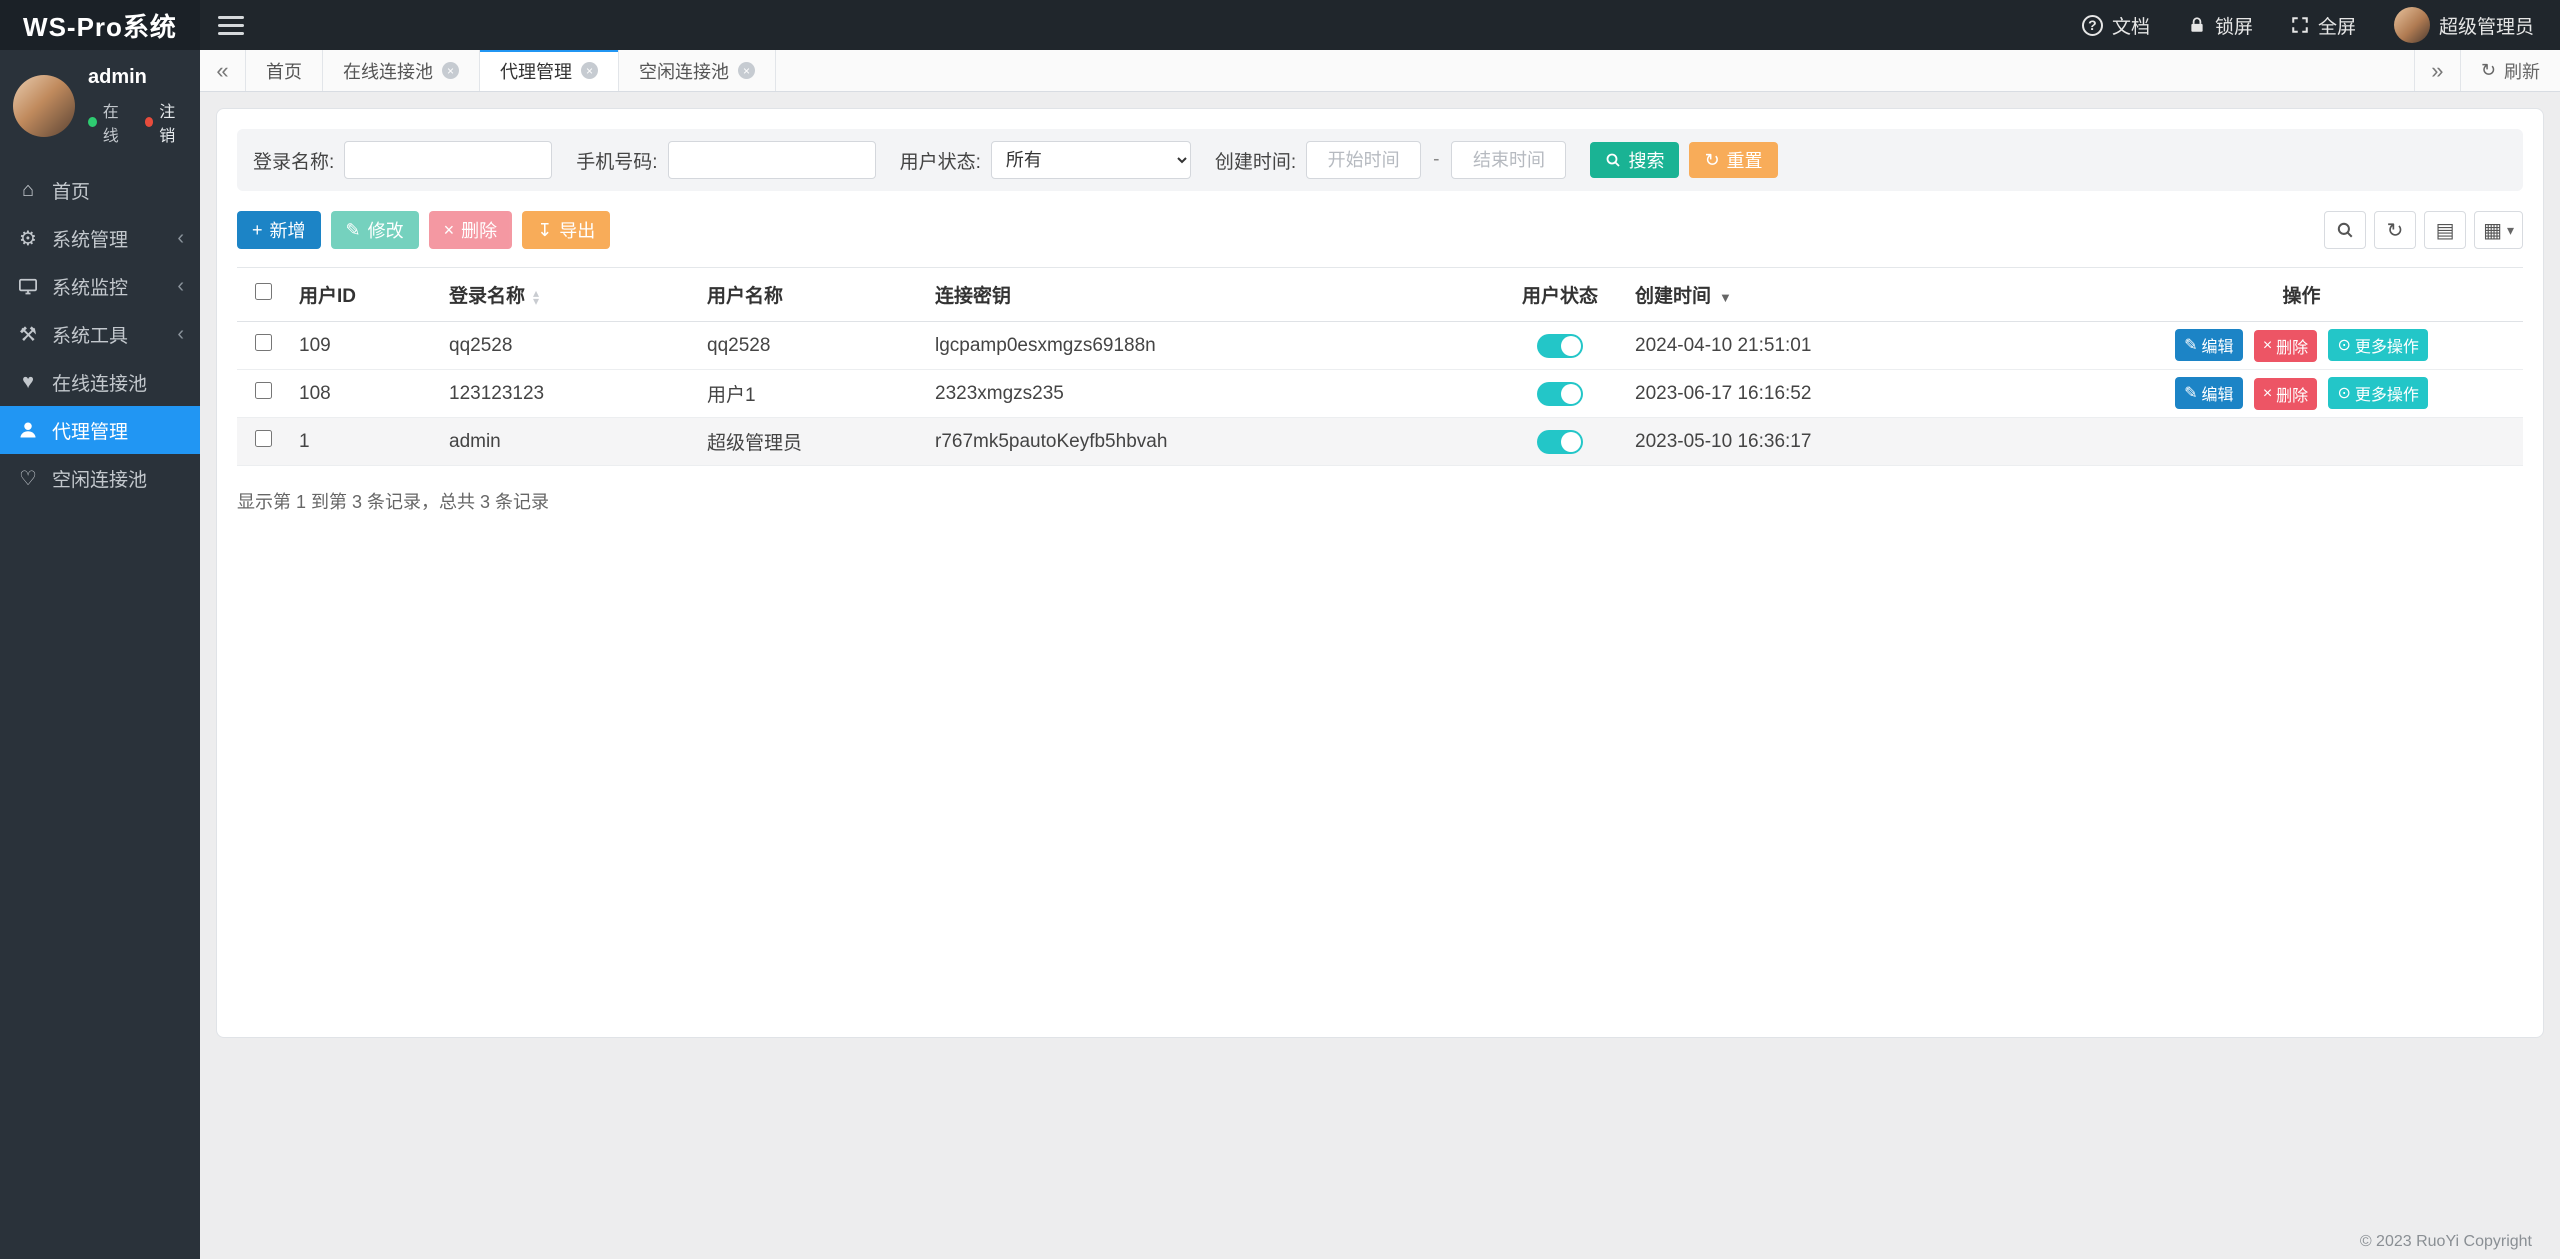  Describe the element at coordinates (2336, 27) in the screenshot. I see `fullscreen-label: 全屏` at that location.